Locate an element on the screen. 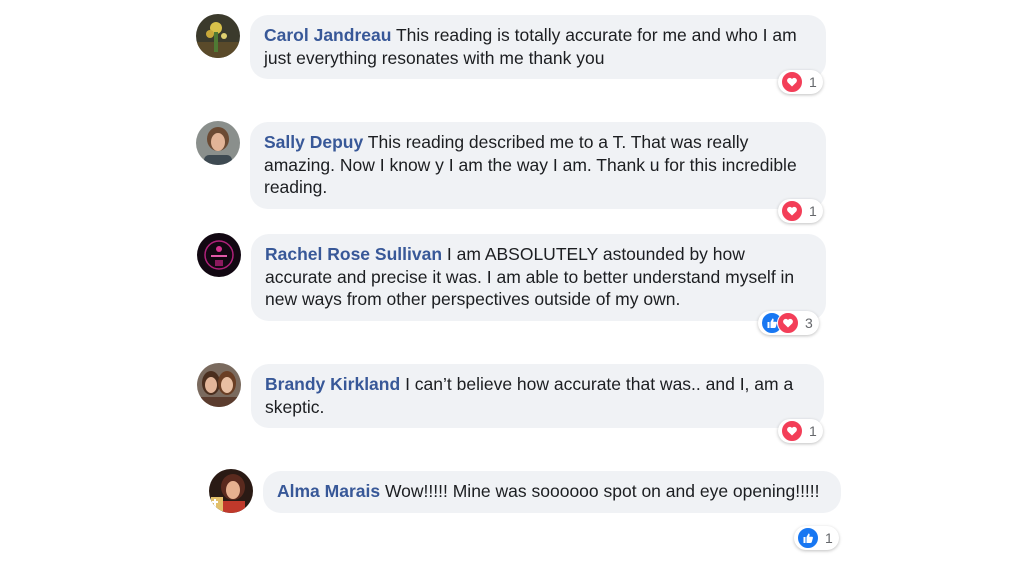 The image size is (1024, 576). comment-author: Rachel Rose Sullivan is located at coordinates (353, 254).